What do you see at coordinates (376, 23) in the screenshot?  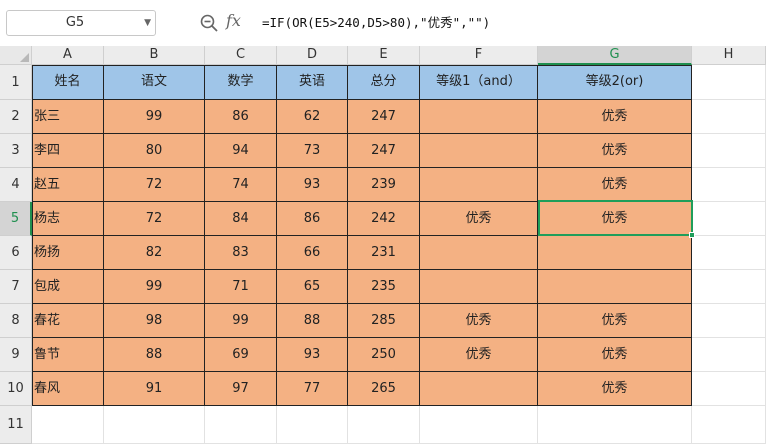 I see `formula-input: =IF(OR(E5>240,D5>80),"优秀","")` at bounding box center [376, 23].